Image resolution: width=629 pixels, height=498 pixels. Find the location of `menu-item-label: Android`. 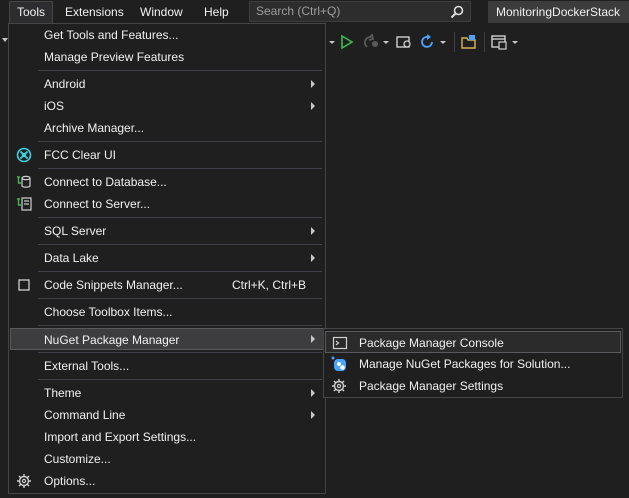

menu-item-label: Android is located at coordinates (65, 84).